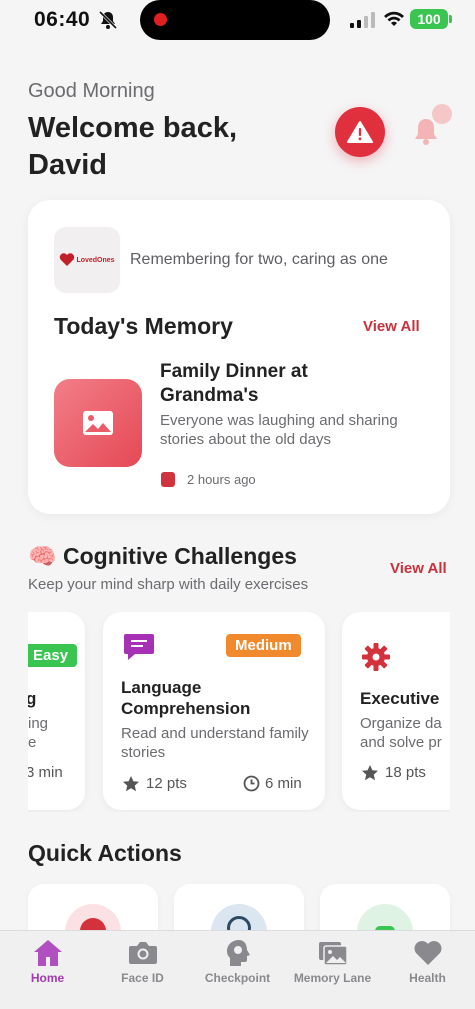 The width and height of the screenshot is (475, 1009). I want to click on memory-time: 2 hours ago, so click(221, 479).